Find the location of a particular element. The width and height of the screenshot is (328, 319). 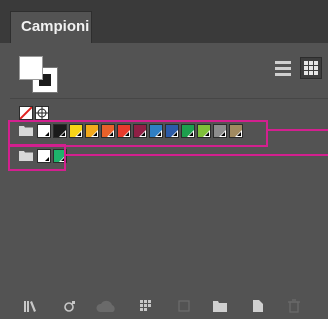

bottom-toolbar is located at coordinates (169, 305).